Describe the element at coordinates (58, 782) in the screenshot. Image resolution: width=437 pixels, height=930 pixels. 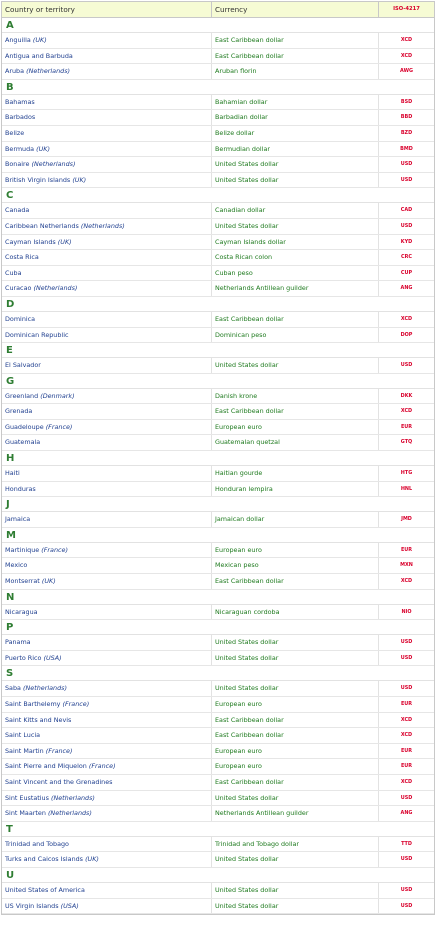
I see `country-name: Saint Vincent and the Grenadines` at that location.